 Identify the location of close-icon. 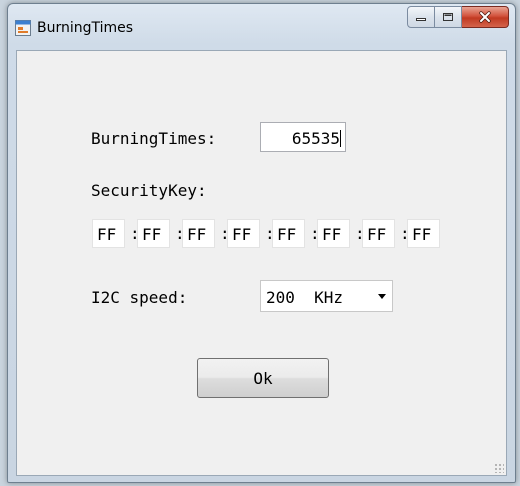
(485, 17).